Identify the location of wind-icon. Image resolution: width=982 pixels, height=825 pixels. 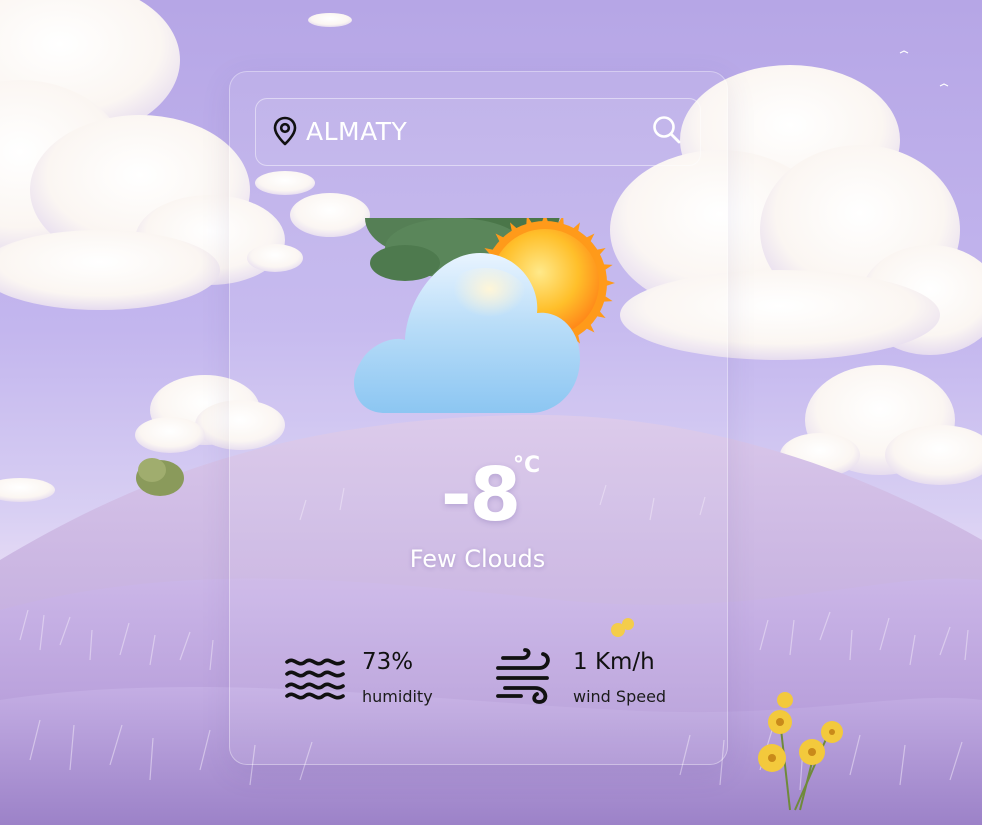
(523, 676).